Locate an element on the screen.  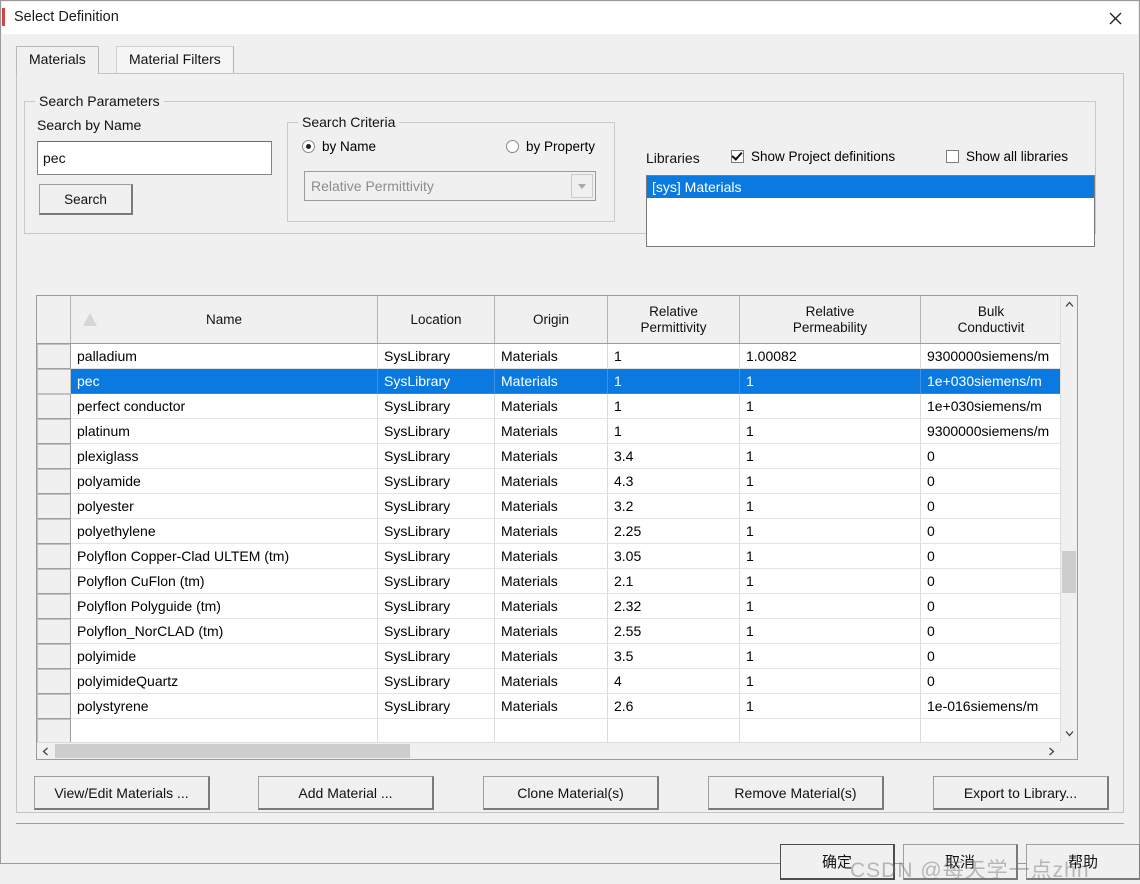
grid-header-name: Name is located at coordinates (224, 319).